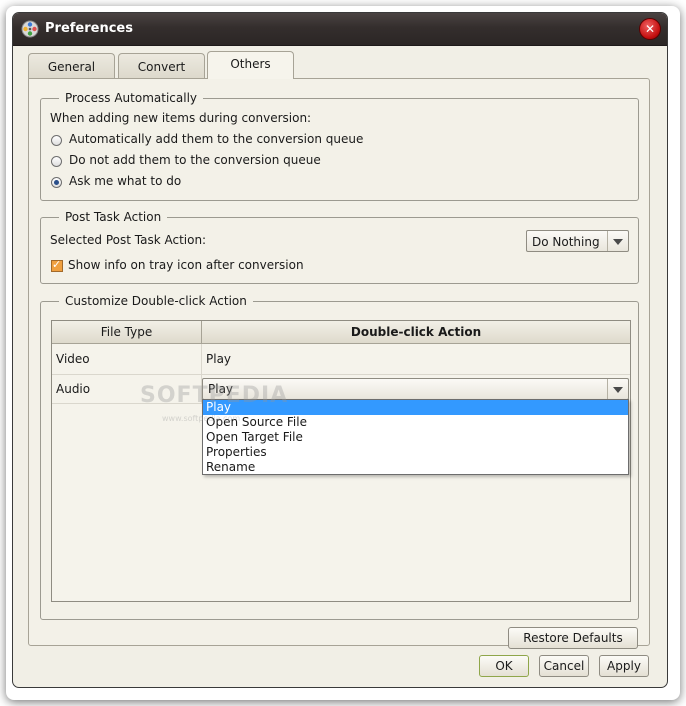 The image size is (686, 706). Describe the element at coordinates (125, 181) in the screenshot. I see `radio-ask-me-label: Ask me what to do` at that location.